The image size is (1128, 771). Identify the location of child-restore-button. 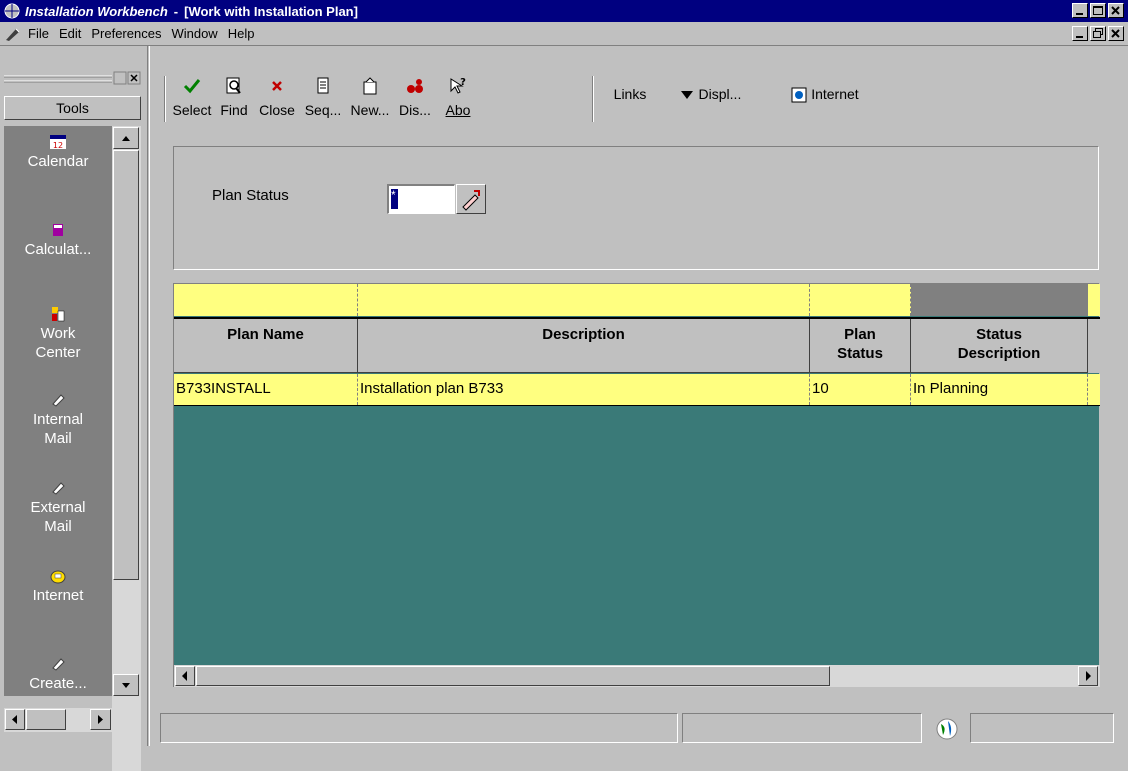
(1098, 33).